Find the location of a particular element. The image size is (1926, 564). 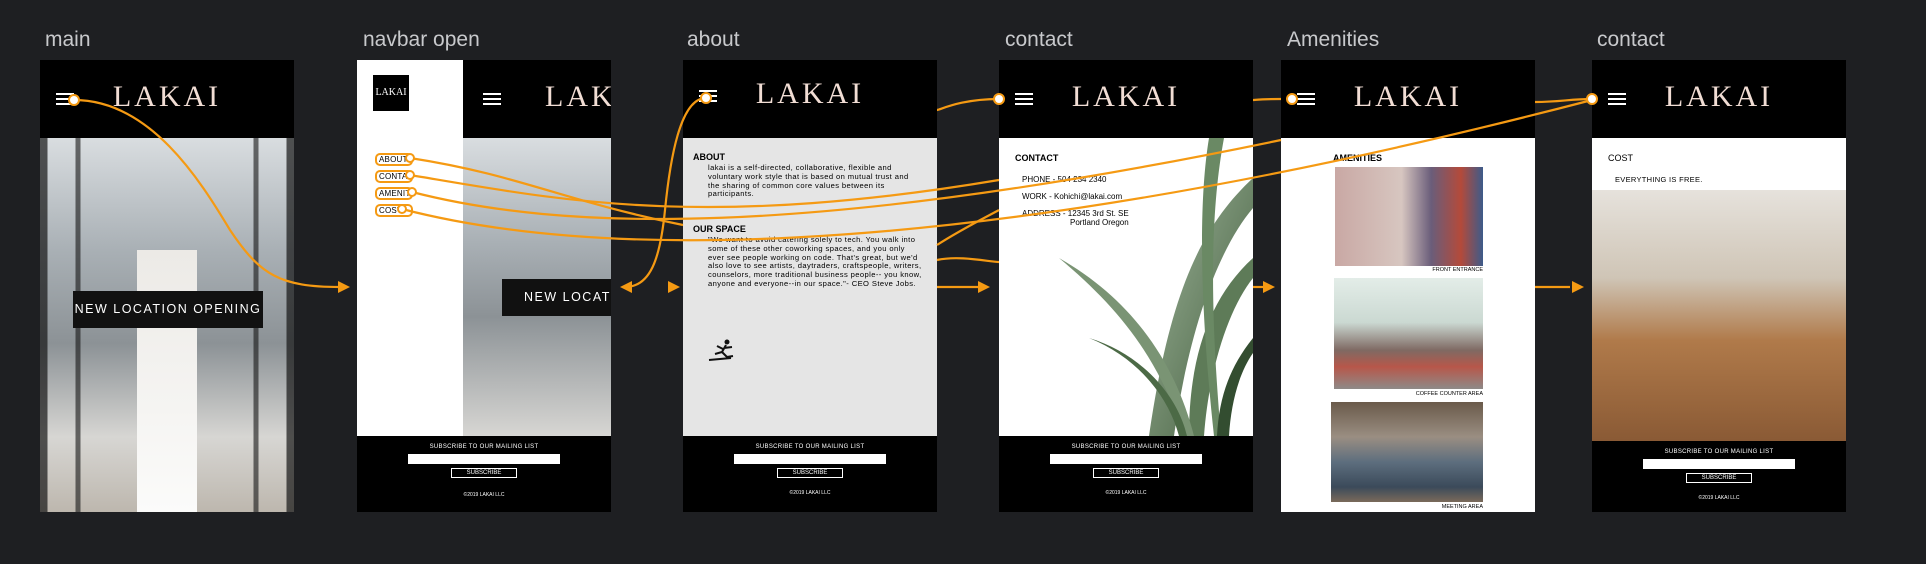

amenities-title: AMENITIES is located at coordinates (1358, 158).